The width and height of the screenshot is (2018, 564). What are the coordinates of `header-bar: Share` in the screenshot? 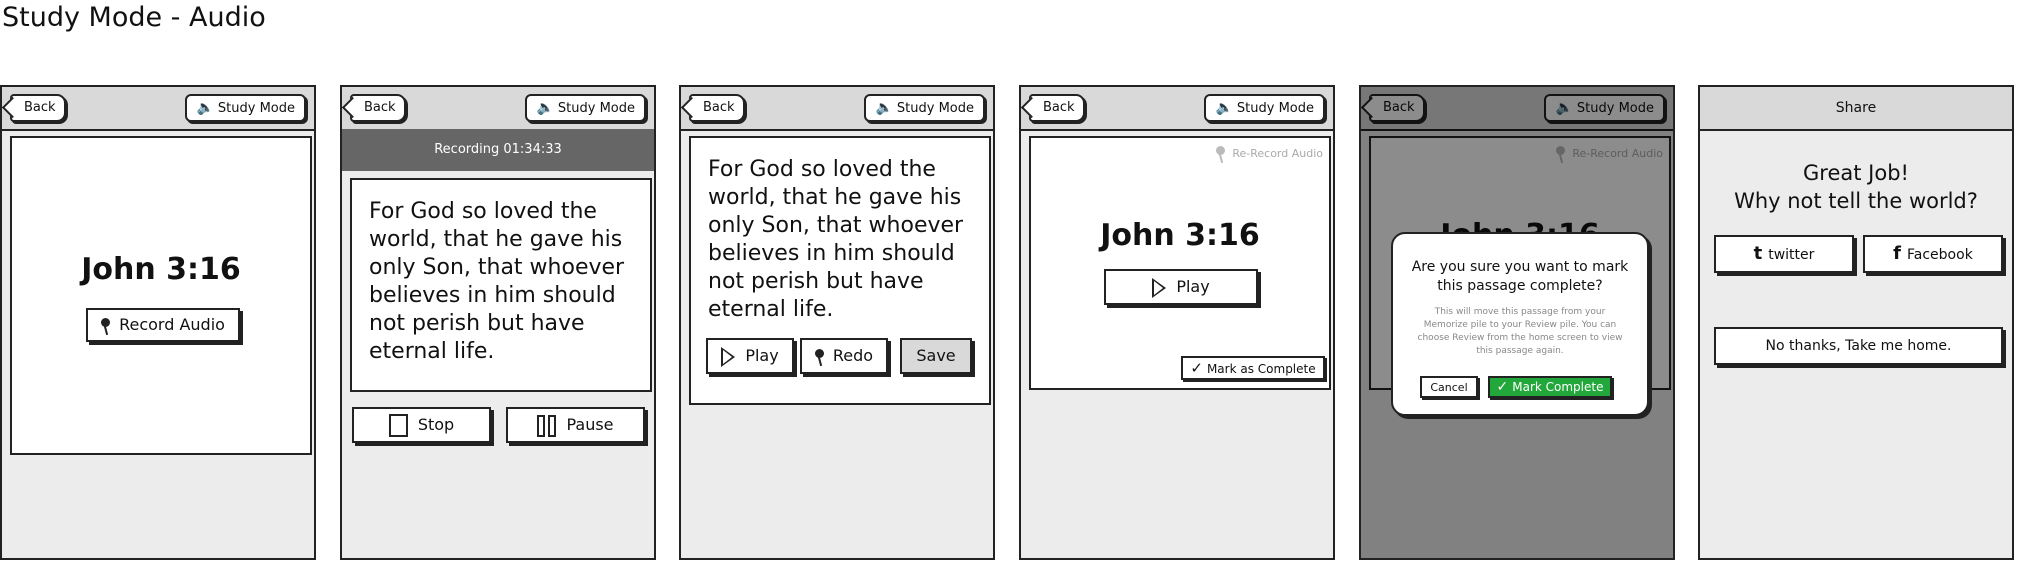 It's located at (1856, 109).